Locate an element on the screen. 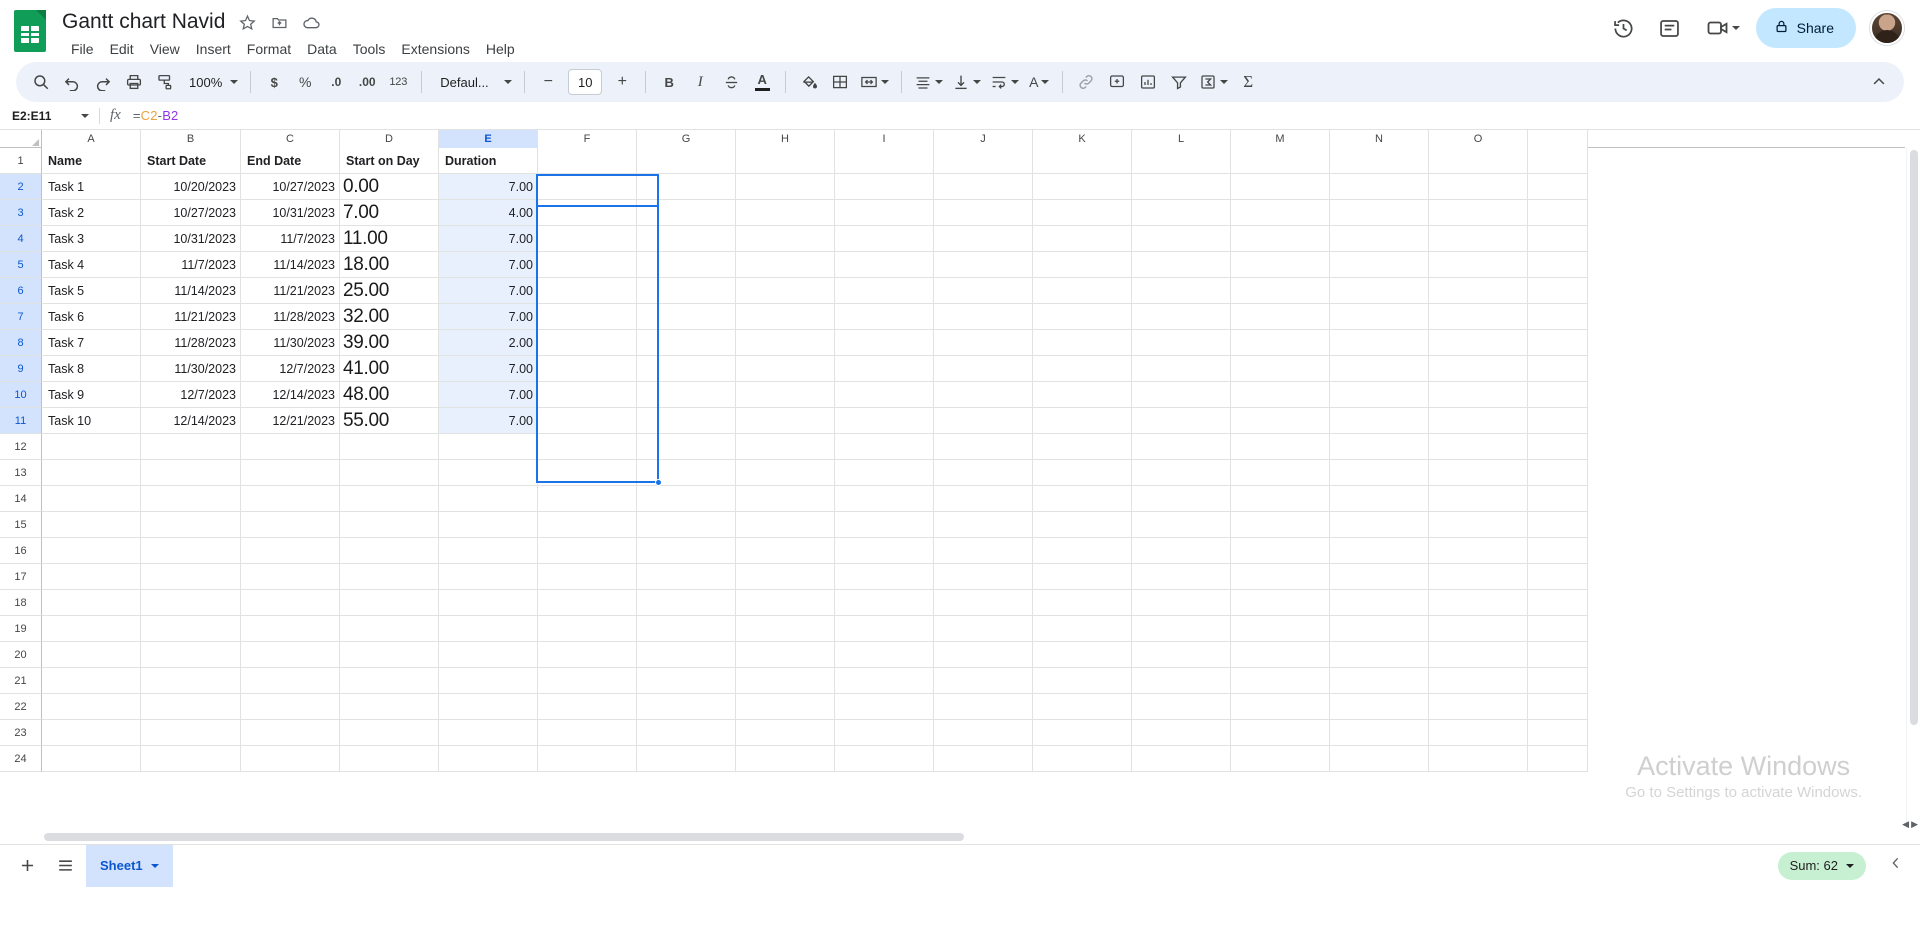 Image resolution: width=1920 pixels, height=936 pixels. row-header-16: 16 is located at coordinates (21, 551).